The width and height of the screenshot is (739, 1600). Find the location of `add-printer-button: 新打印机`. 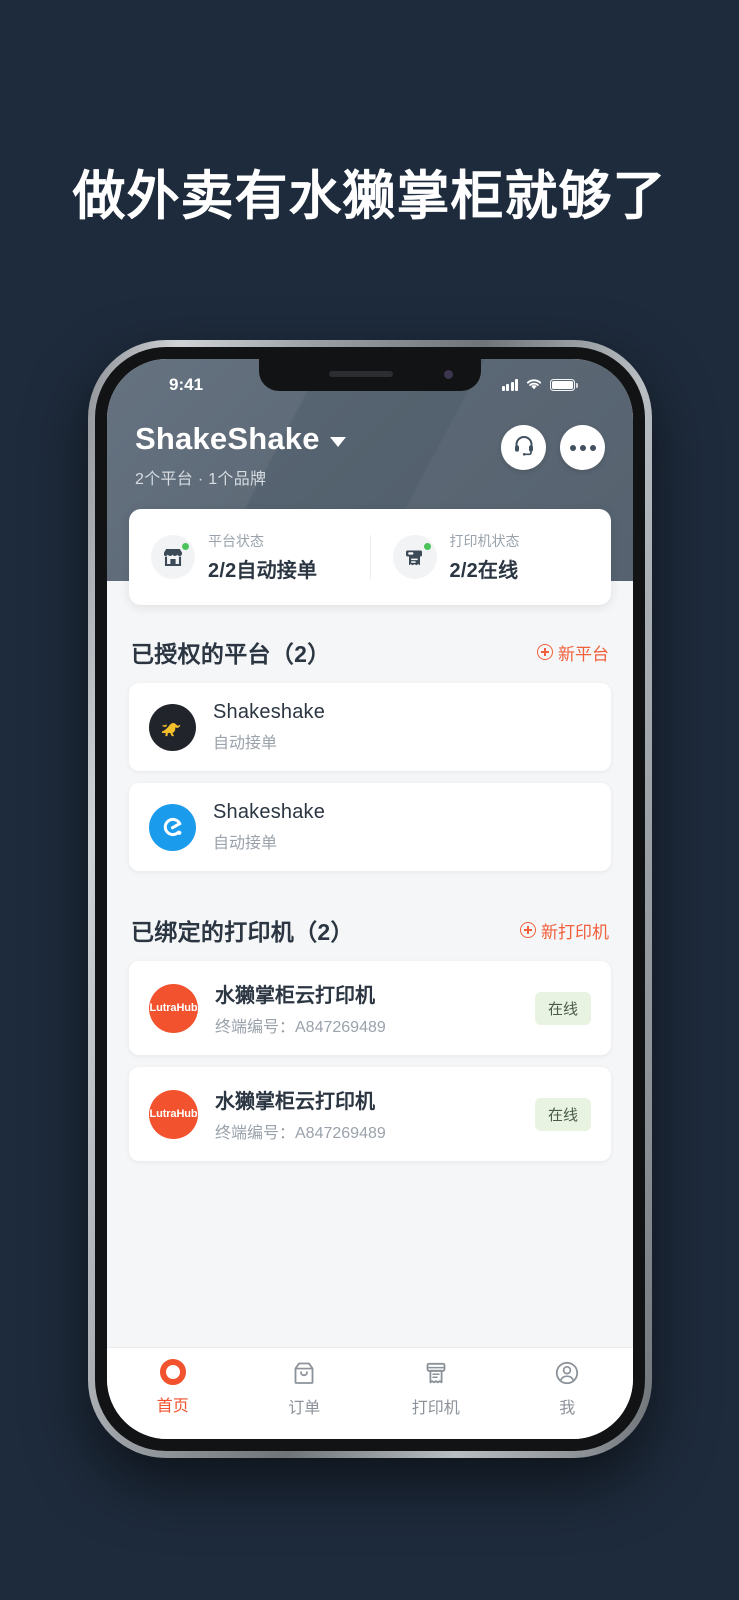

add-printer-button: 新打印机 is located at coordinates (564, 930).